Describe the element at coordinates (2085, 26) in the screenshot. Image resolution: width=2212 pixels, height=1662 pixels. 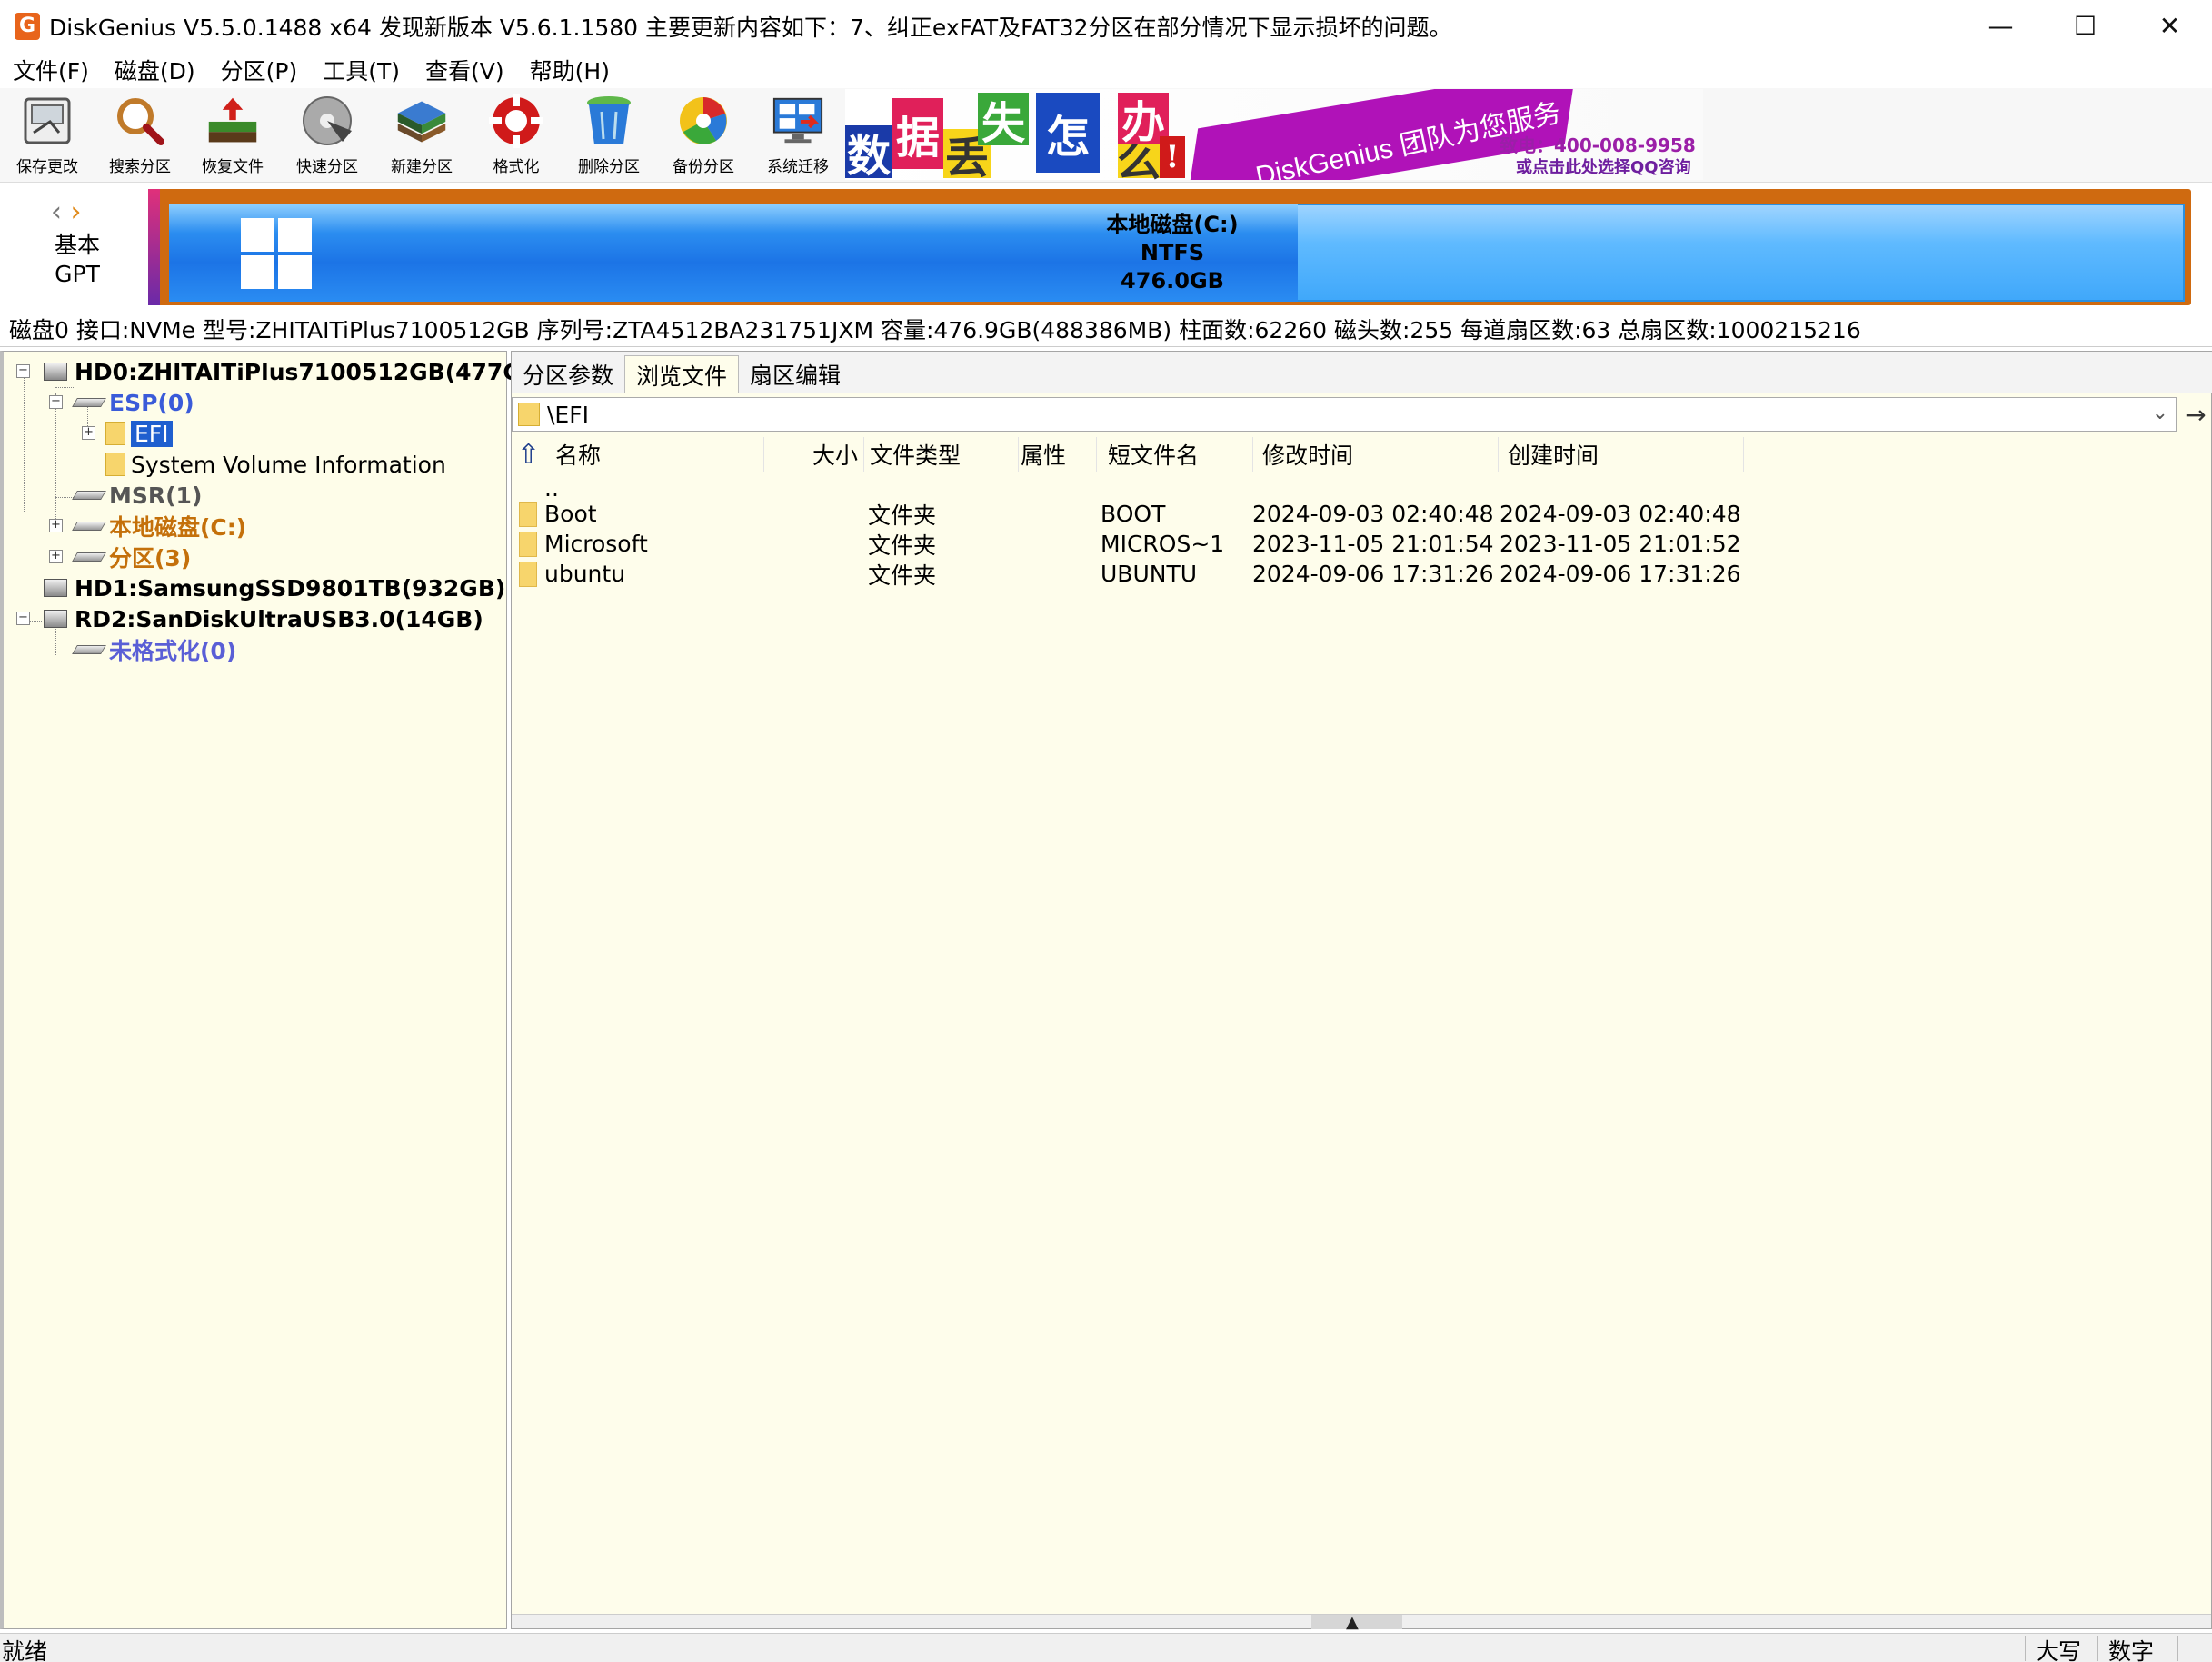
I see `maximize-button: ☐` at that location.